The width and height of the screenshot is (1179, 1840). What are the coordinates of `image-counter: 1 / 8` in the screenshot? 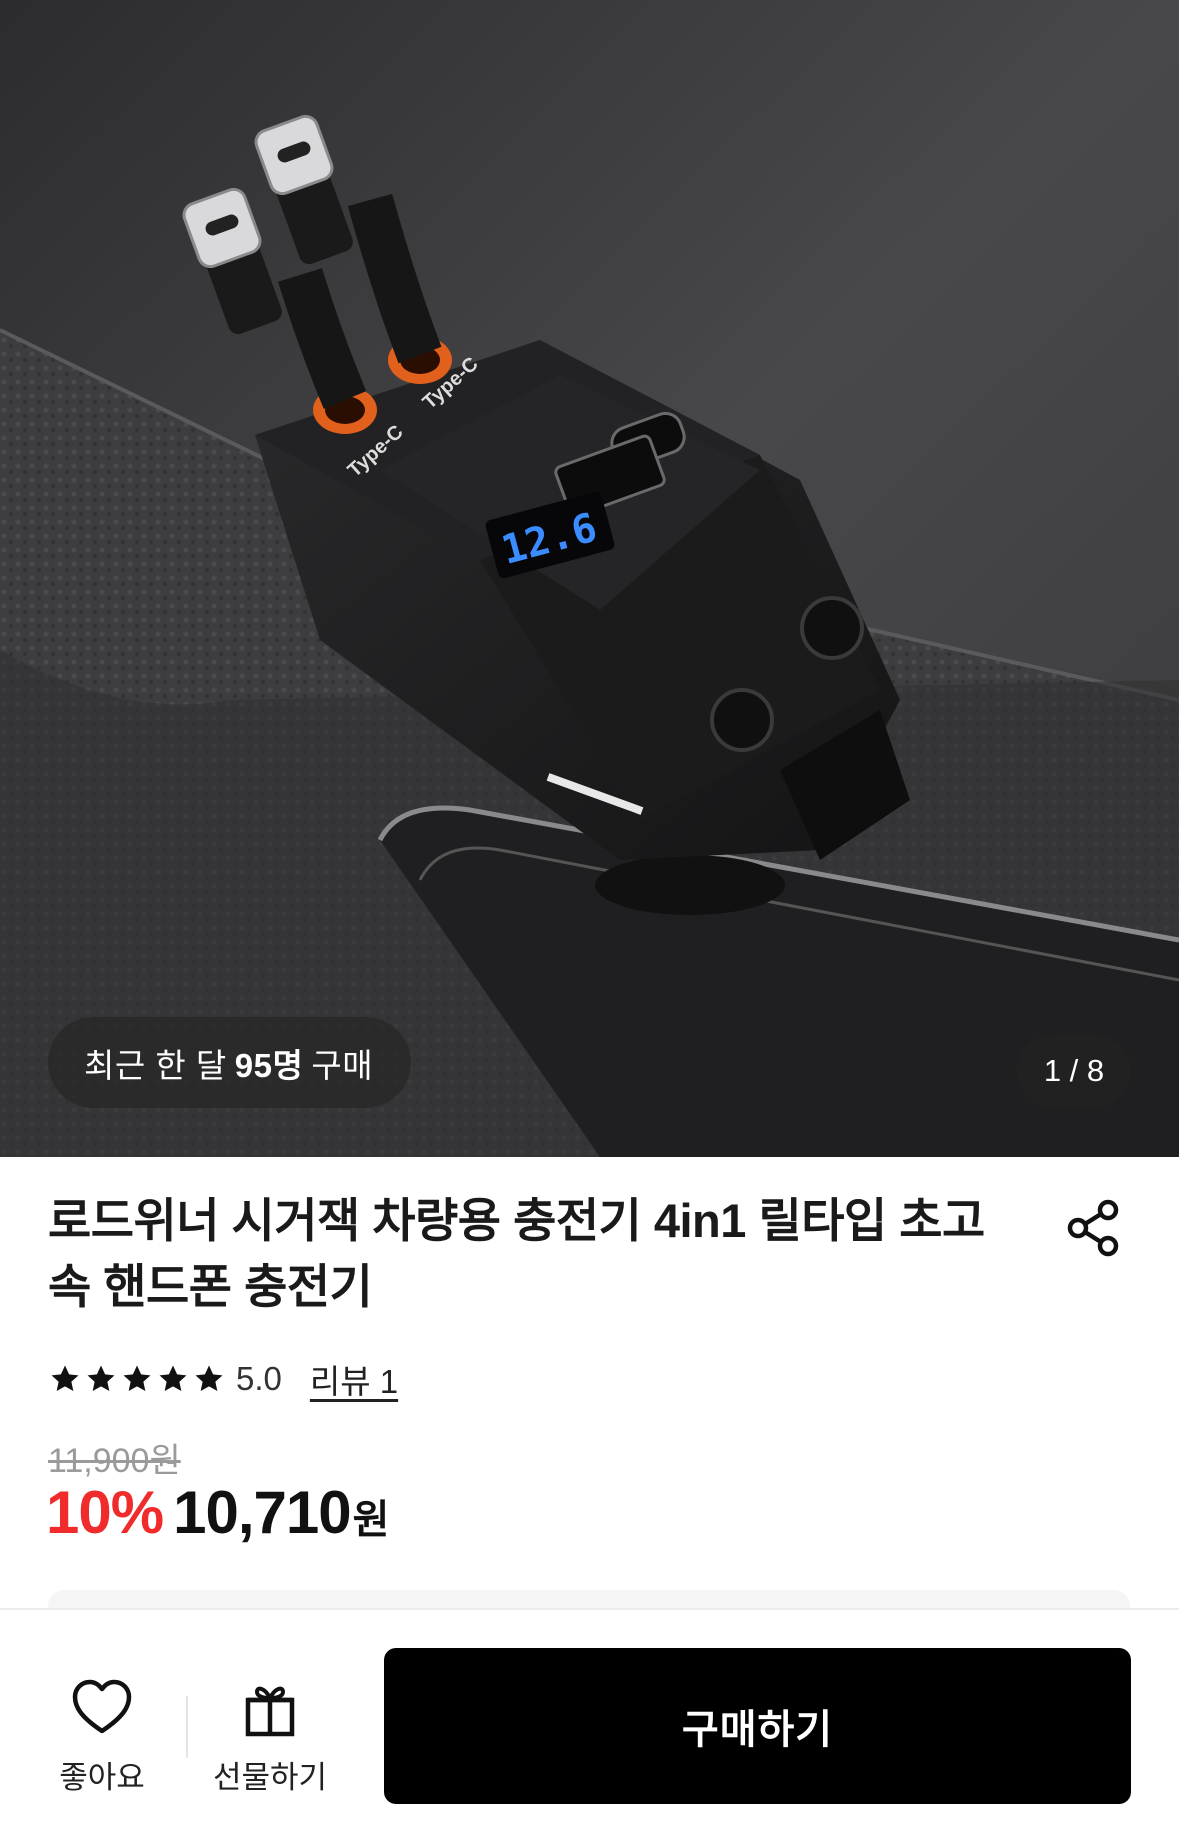 It's located at (1074, 1071).